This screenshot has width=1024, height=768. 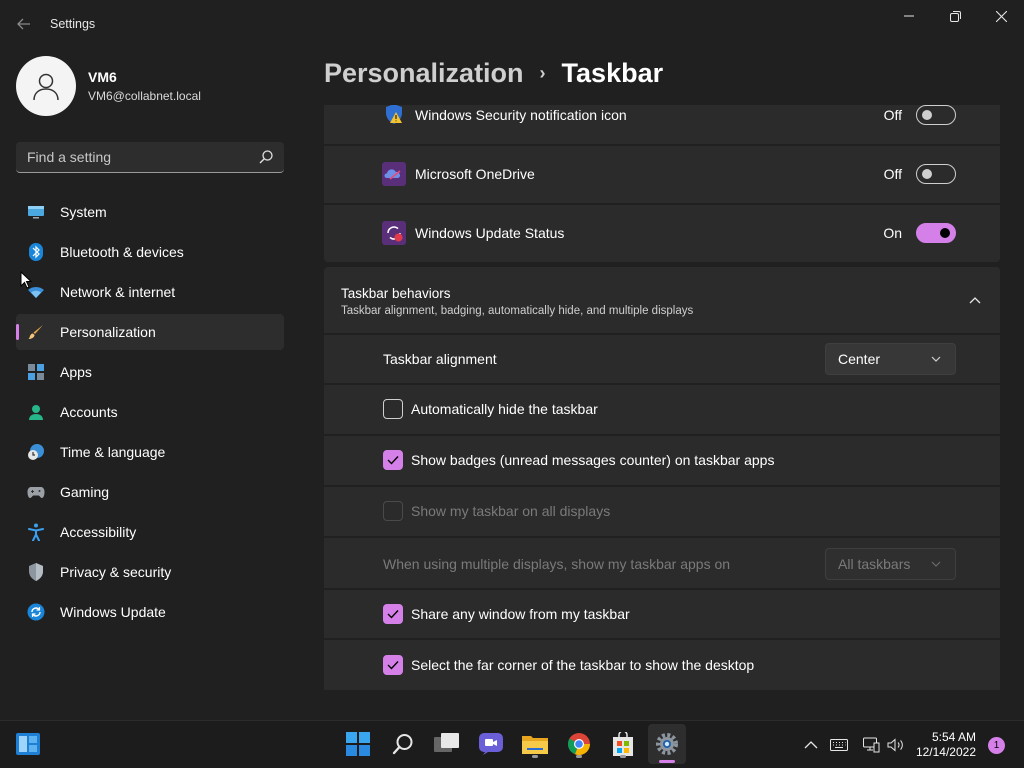 I want to click on restore-button, so click(x=955, y=16).